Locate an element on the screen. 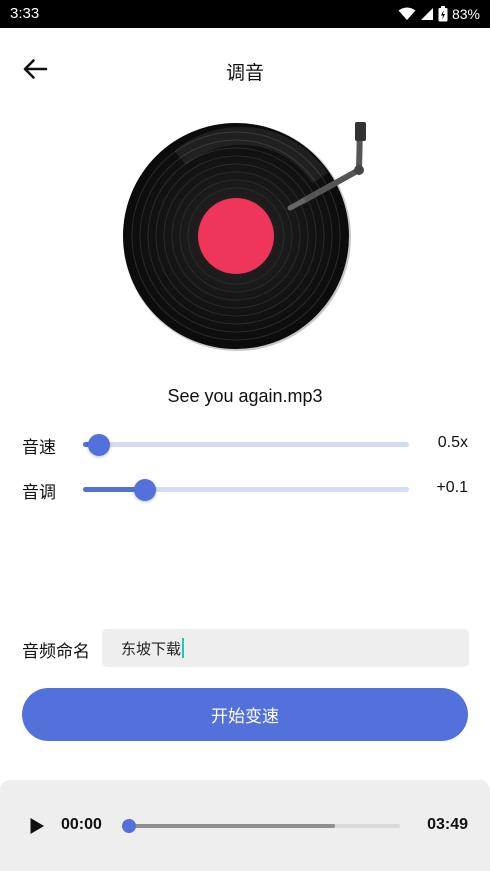  battery-percent: 83% is located at coordinates (465, 14).